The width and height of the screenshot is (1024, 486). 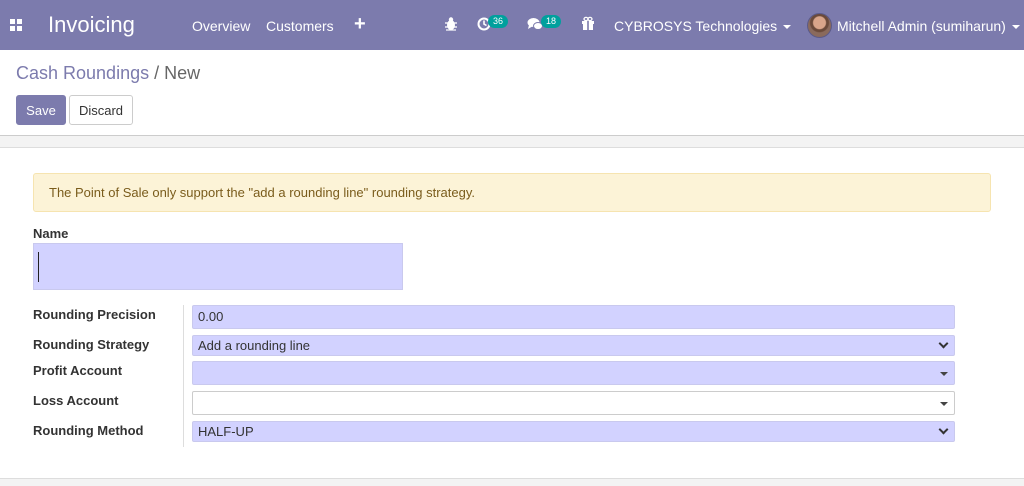 What do you see at coordinates (91, 344) in the screenshot?
I see `rounding-strategy-label: Rounding Strategy` at bounding box center [91, 344].